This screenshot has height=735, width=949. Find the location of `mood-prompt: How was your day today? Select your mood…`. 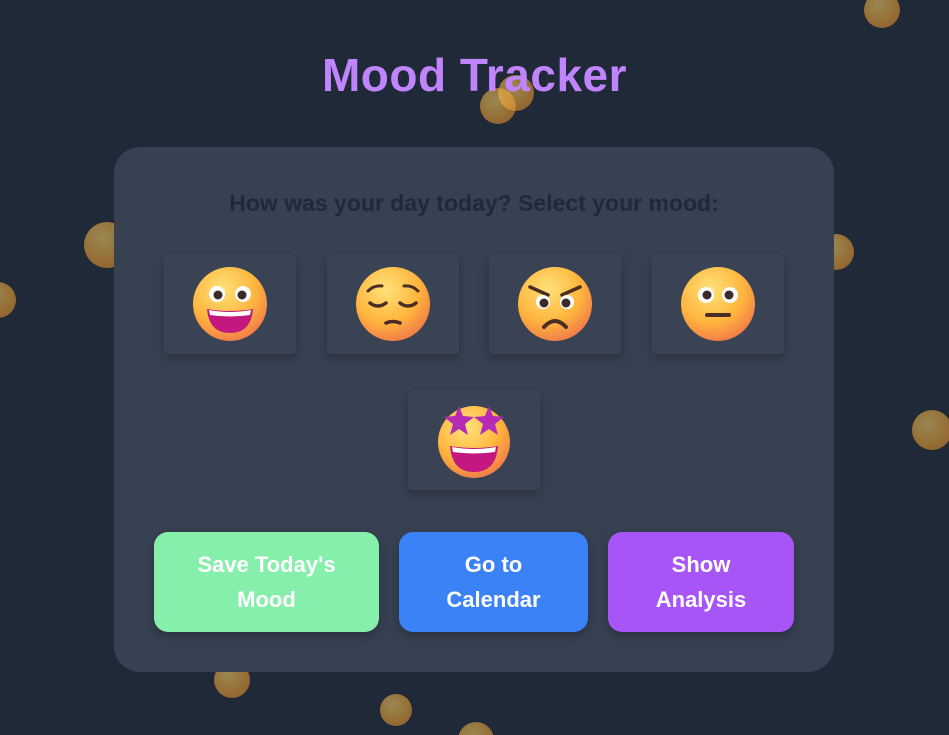

mood-prompt: How was your day today? Select your mood… is located at coordinates (474, 203).